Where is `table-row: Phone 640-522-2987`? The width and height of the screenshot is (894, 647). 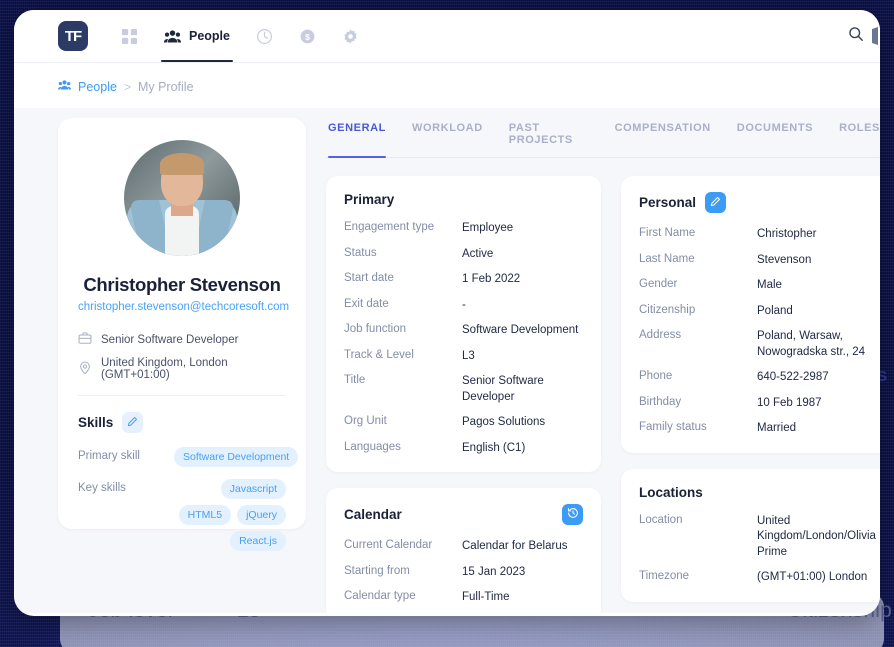 table-row: Phone 640-522-2987 is located at coordinates (758, 378).